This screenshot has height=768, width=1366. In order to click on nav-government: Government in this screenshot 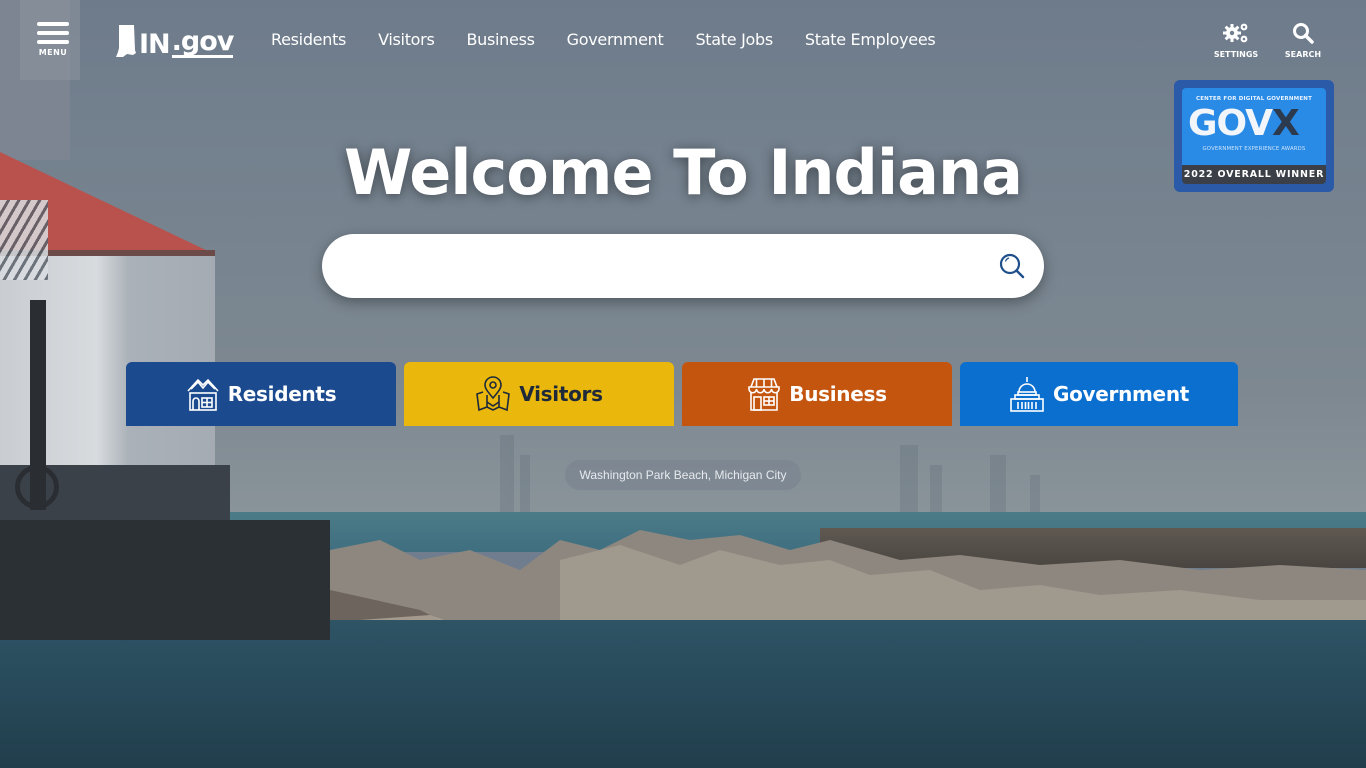, I will do `click(615, 39)`.